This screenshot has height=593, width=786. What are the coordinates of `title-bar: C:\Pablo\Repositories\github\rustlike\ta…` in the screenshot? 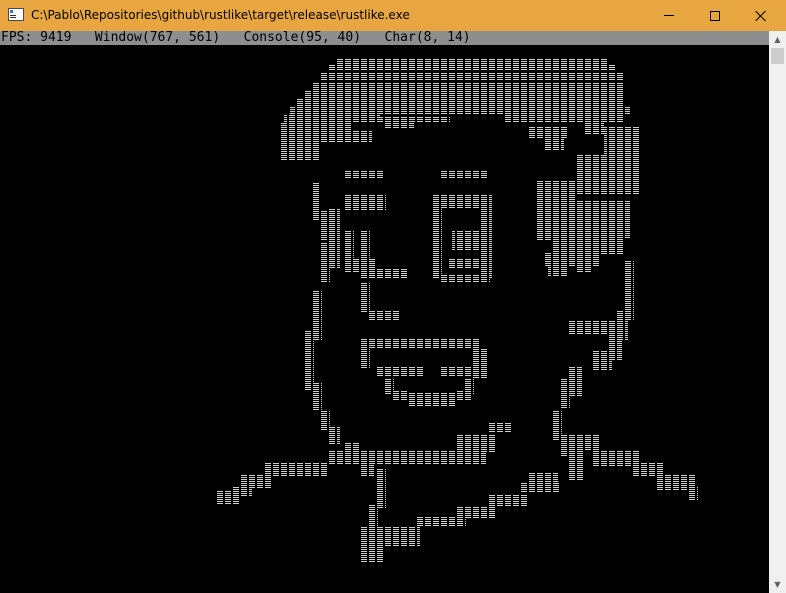 It's located at (393, 15).